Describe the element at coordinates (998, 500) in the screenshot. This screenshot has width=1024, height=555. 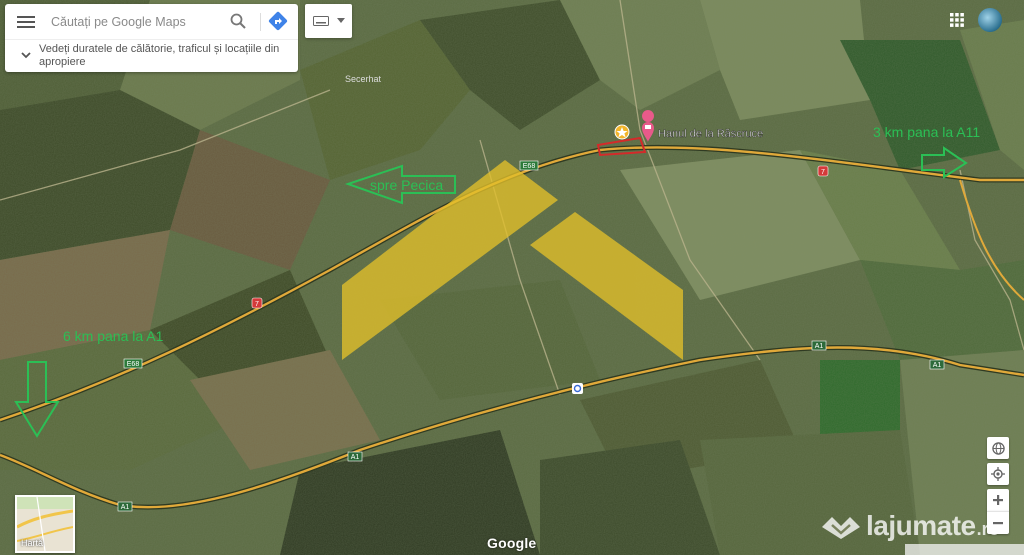
I see `plus-icon` at that location.